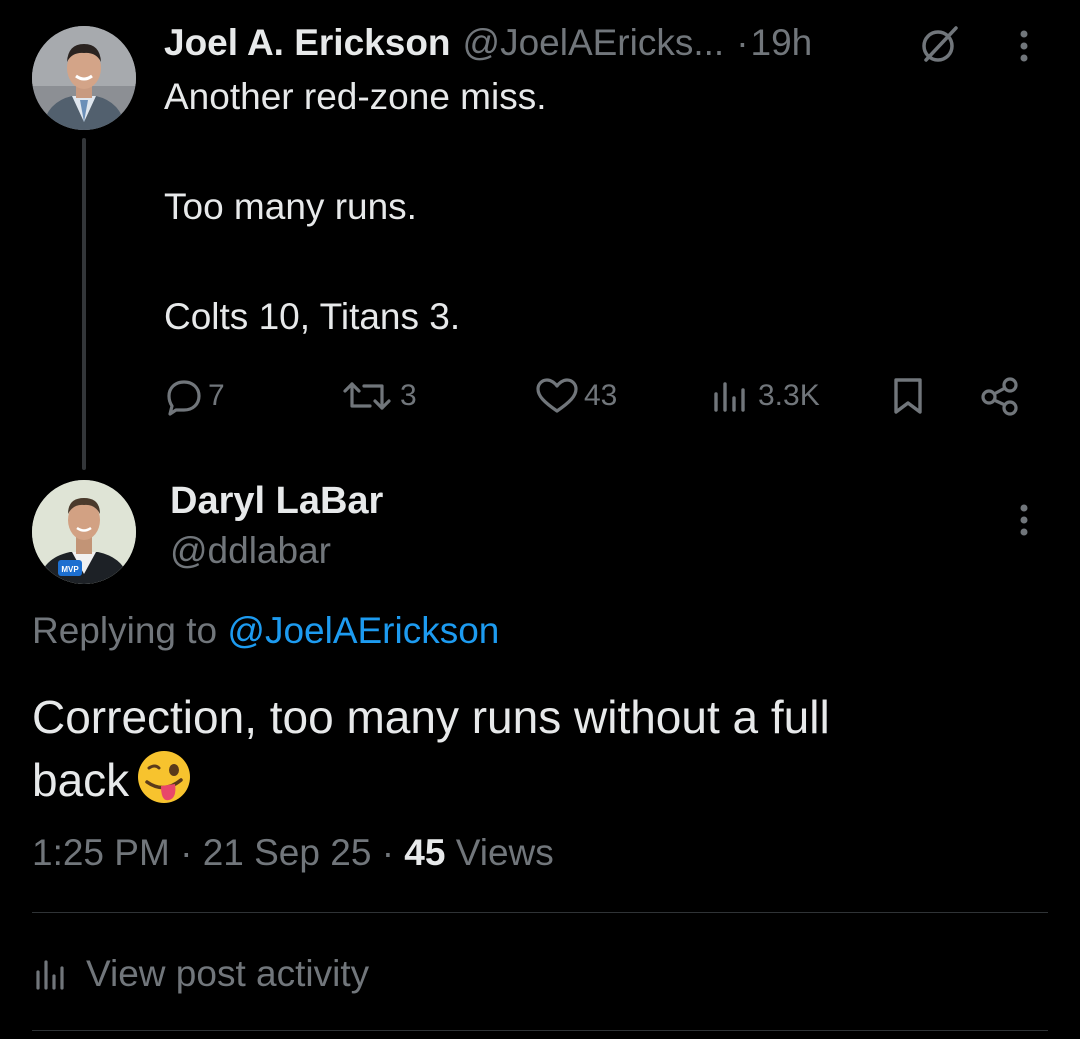 This screenshot has height=1039, width=1080. What do you see at coordinates (307, 43) in the screenshot?
I see `parent-author-name: Joel A. Erickson` at bounding box center [307, 43].